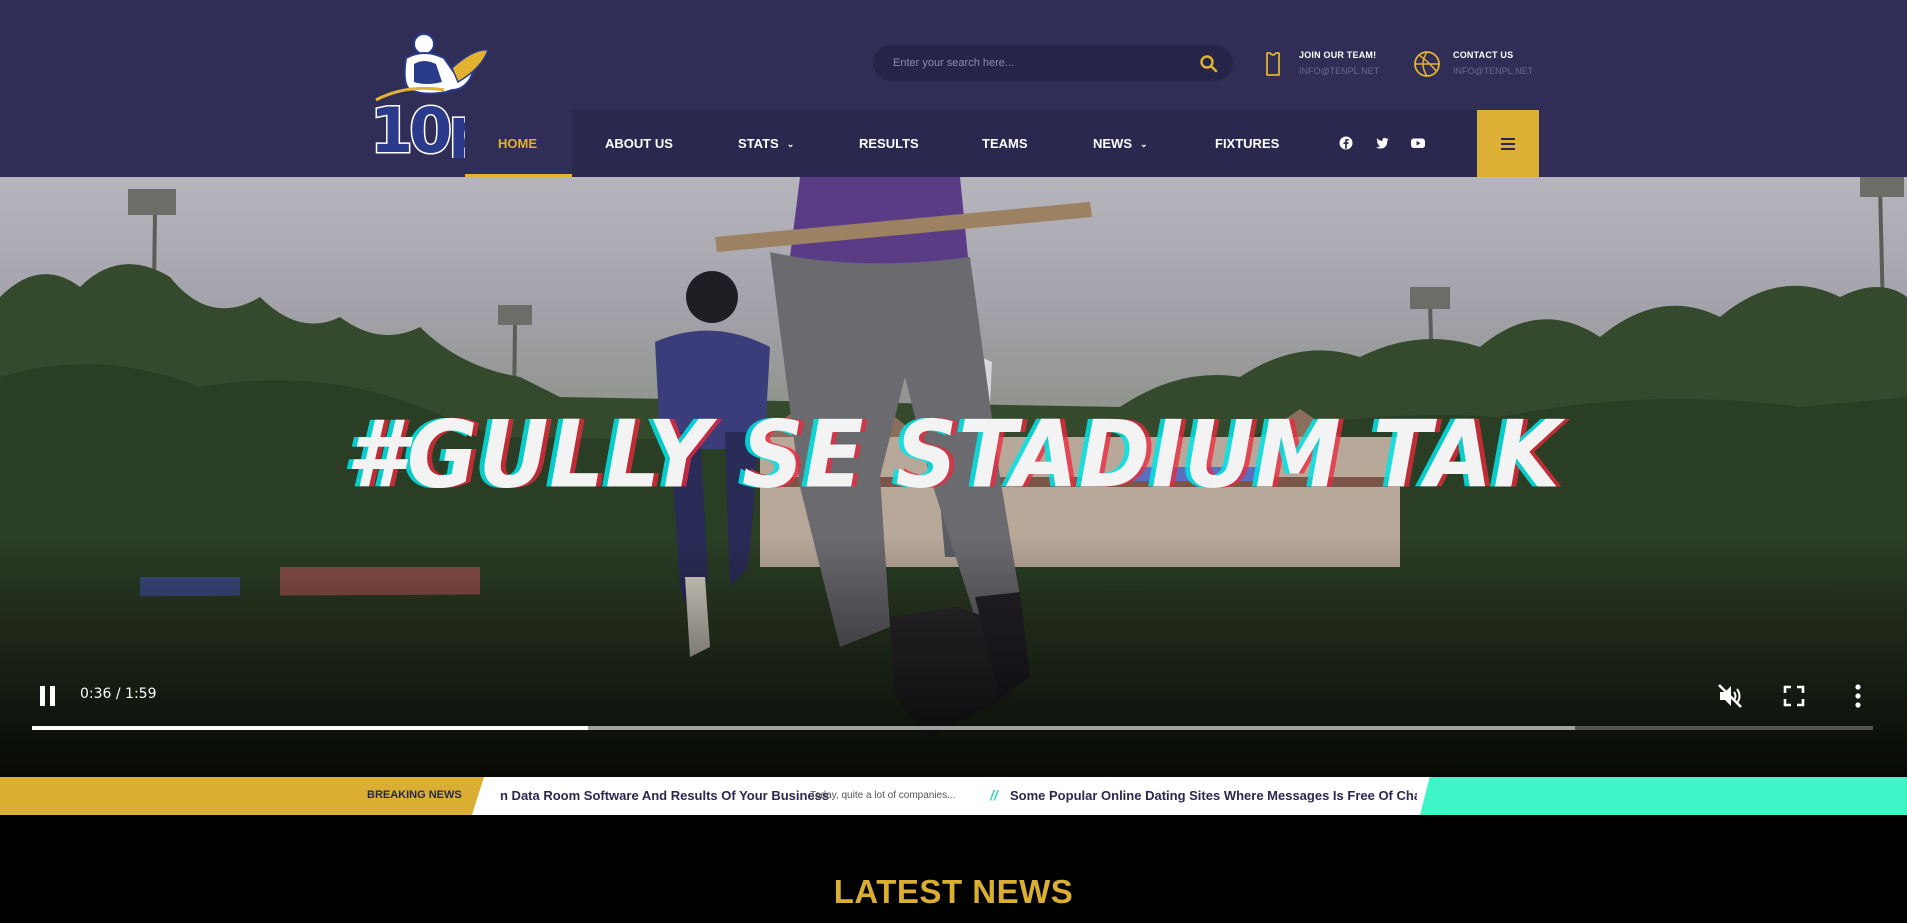 This screenshot has height=923, width=1907. I want to click on latest-news-heading: LATEST NEWS, so click(953, 891).